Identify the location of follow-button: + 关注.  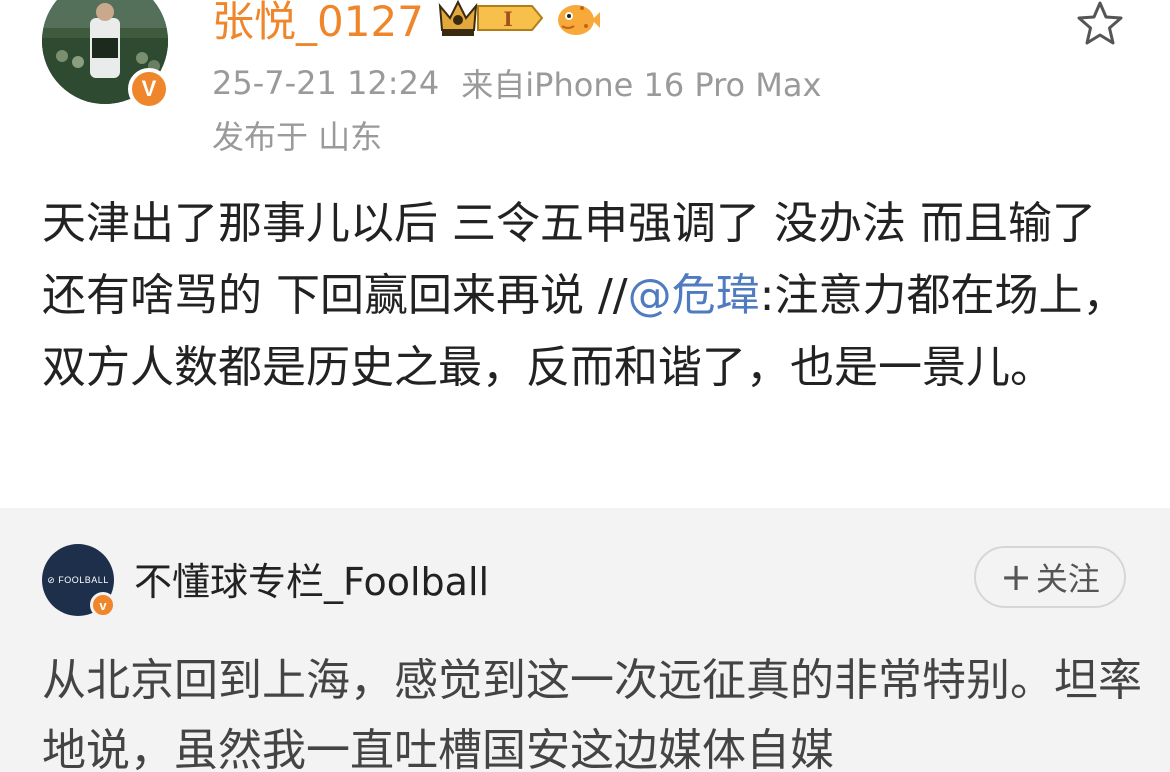
(1050, 577).